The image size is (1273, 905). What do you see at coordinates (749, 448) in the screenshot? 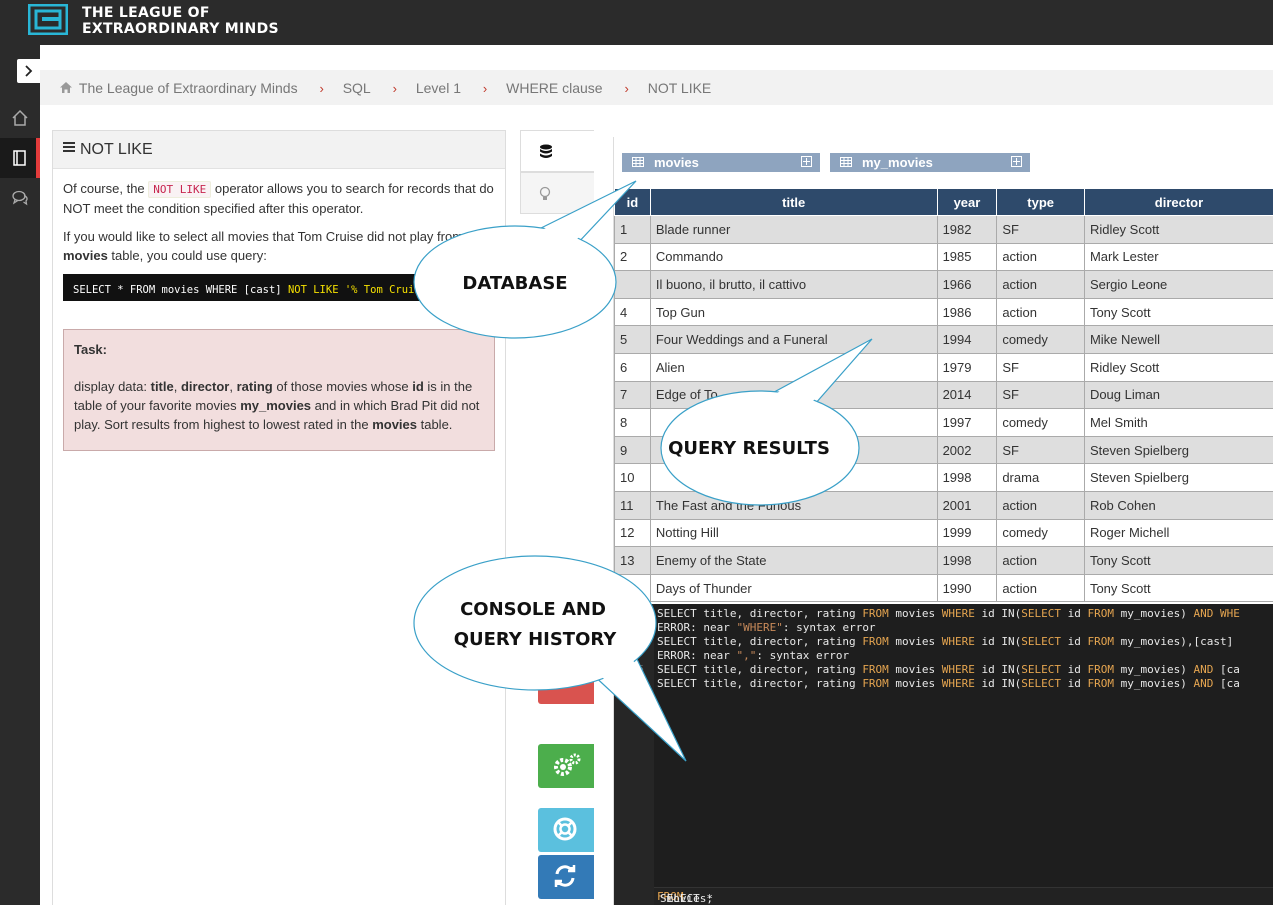
I see `callout-results-text: QUERY RESULTS` at bounding box center [749, 448].